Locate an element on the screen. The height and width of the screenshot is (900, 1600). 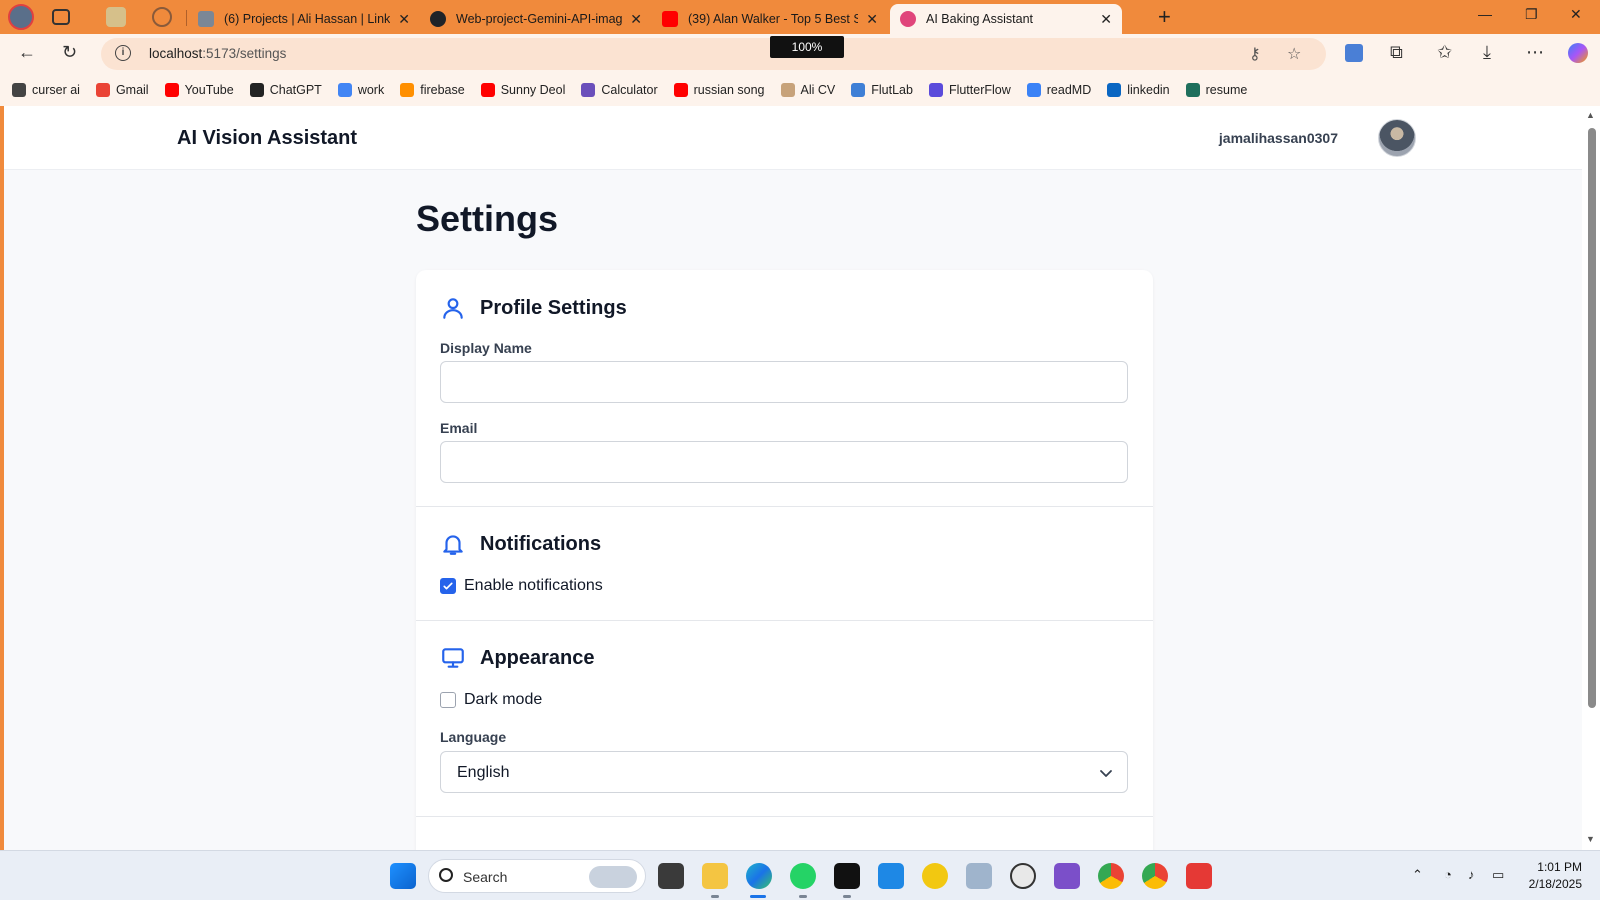
bookmark-flutlab: FlutLab is located at coordinates (882, 90).